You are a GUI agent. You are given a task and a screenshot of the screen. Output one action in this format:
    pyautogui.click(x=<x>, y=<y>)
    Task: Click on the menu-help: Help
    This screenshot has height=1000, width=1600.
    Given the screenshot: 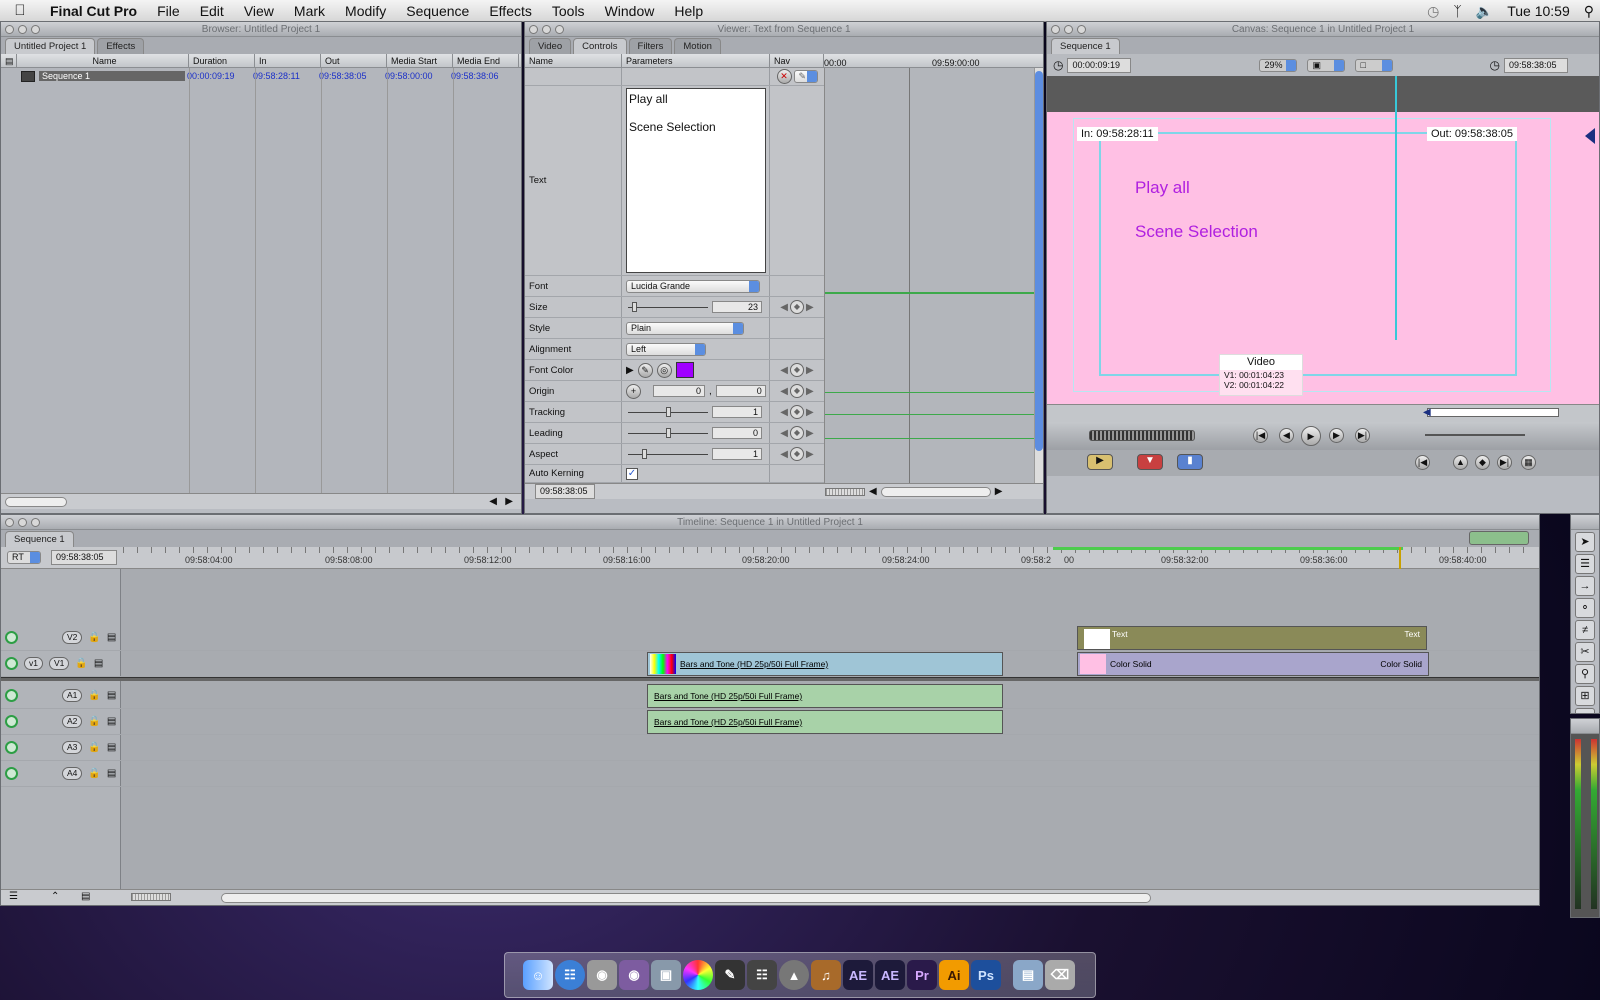 What is the action you would take?
    pyautogui.click(x=688, y=11)
    